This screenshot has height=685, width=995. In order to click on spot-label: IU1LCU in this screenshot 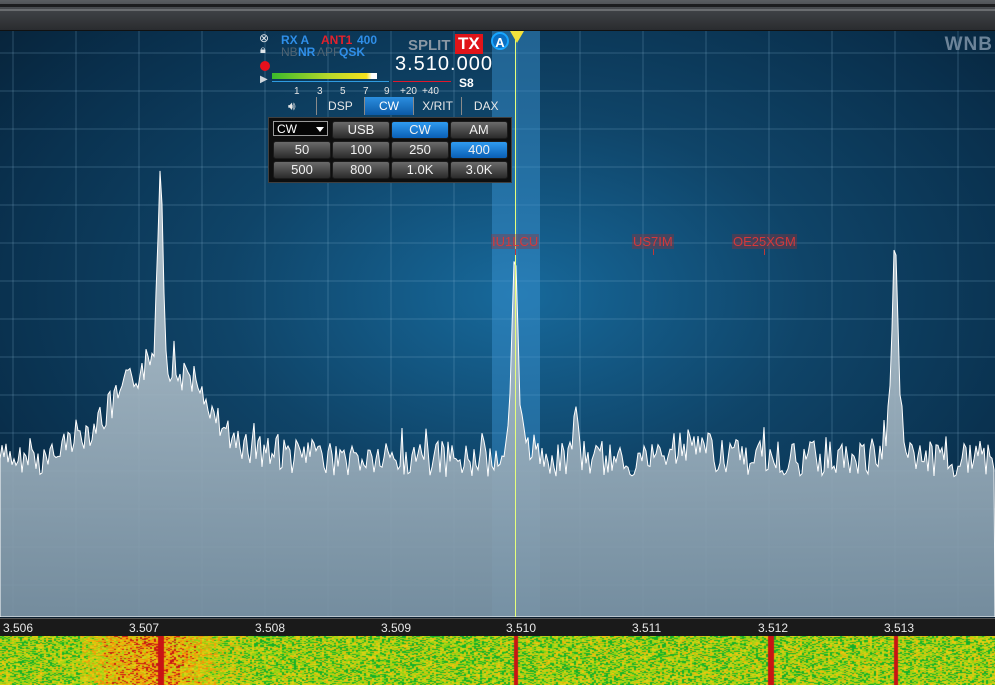, I will do `click(515, 244)`.